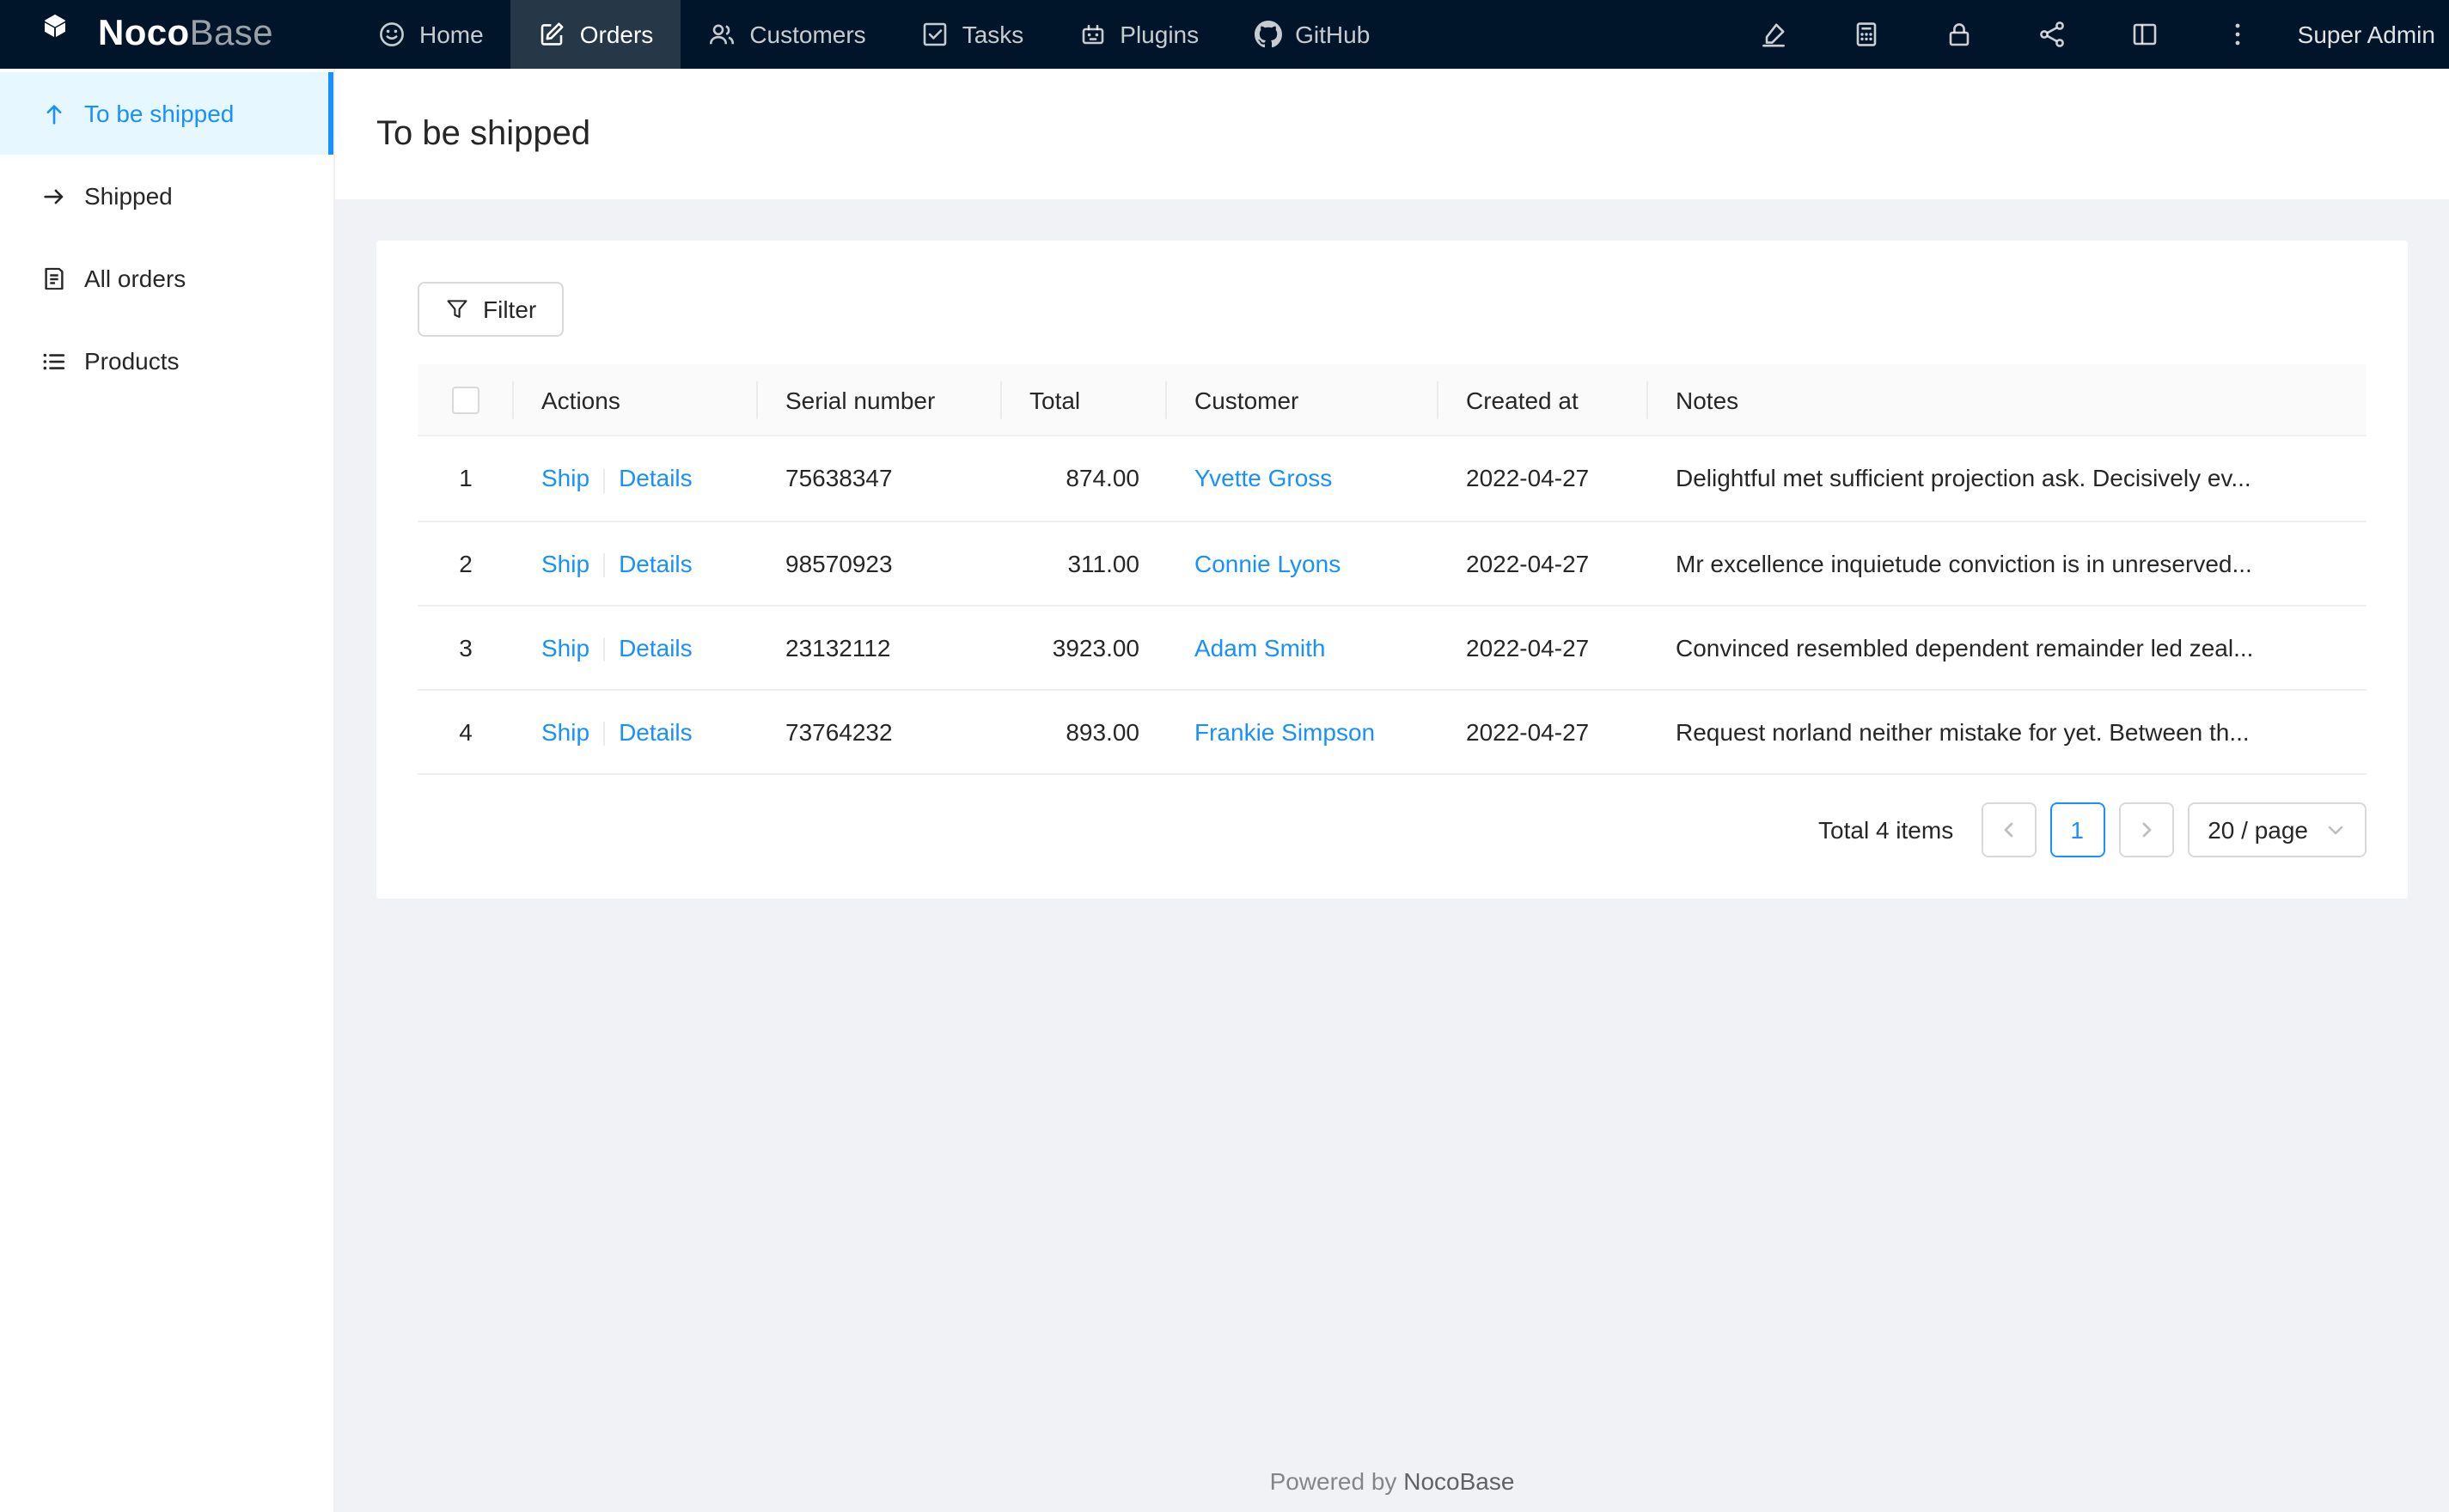  I want to click on pagination: Total 4 items 1 20 / page, so click(1392, 830).